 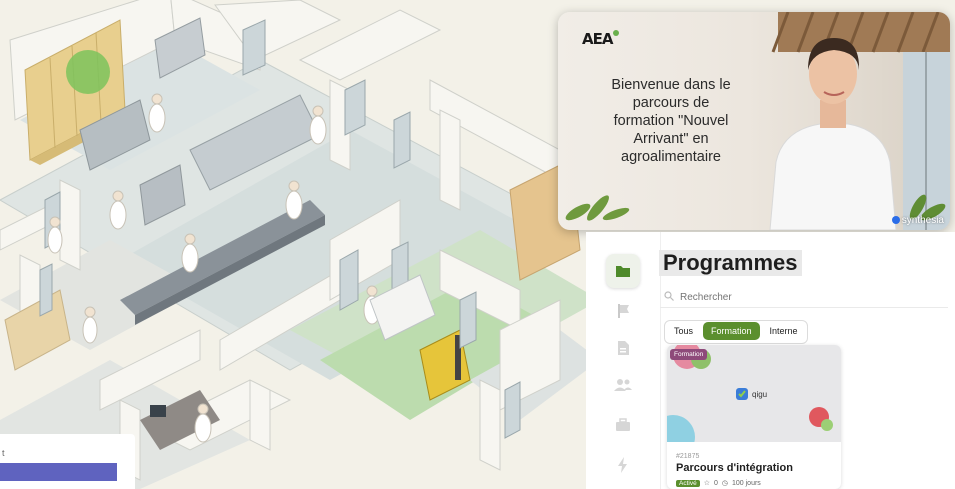 What do you see at coordinates (706, 483) in the screenshot?
I see `star-icon: ☆` at bounding box center [706, 483].